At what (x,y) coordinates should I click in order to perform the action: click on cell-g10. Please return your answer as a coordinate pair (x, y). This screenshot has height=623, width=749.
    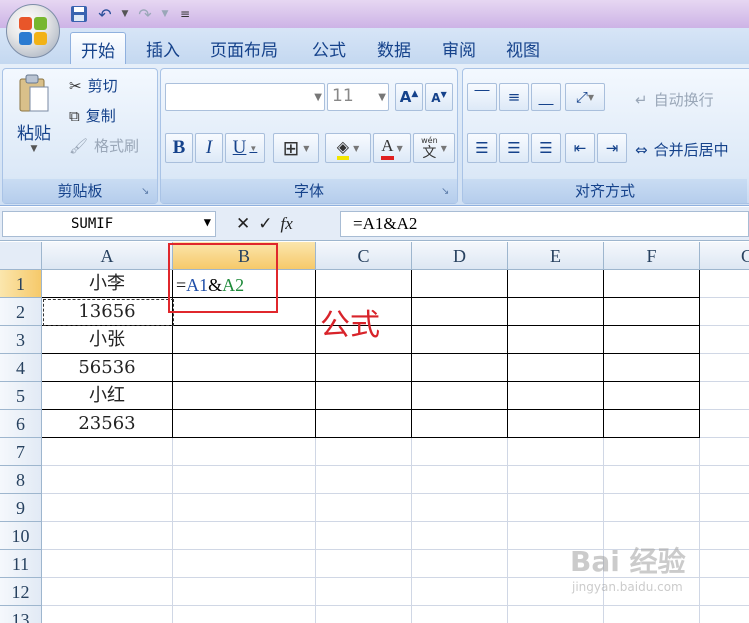
    Looking at the image, I should click on (724, 536).